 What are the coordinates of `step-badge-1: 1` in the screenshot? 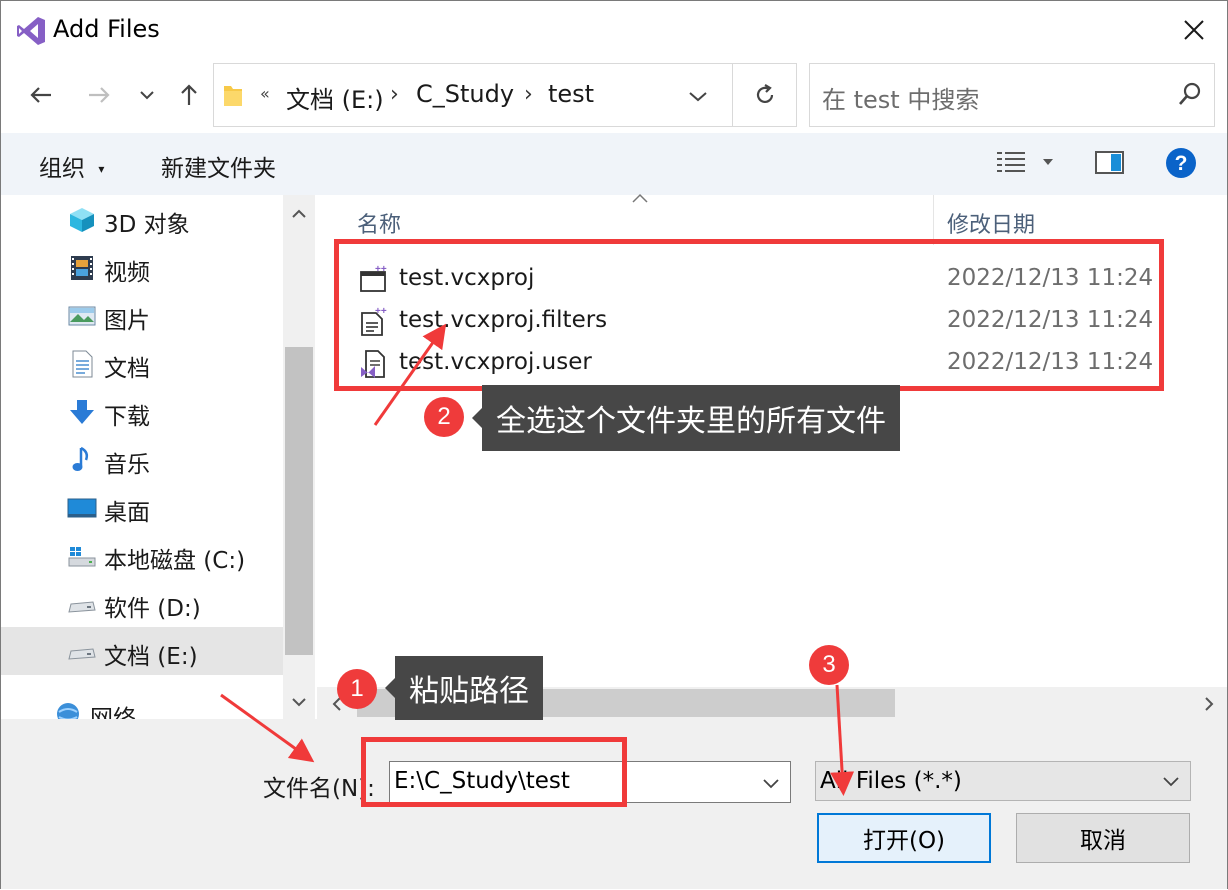 It's located at (357, 689).